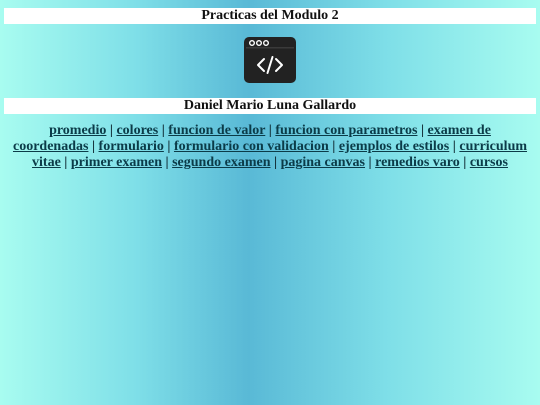  What do you see at coordinates (221, 162) in the screenshot?
I see `nav-link-segundo-examen: segundo examen` at bounding box center [221, 162].